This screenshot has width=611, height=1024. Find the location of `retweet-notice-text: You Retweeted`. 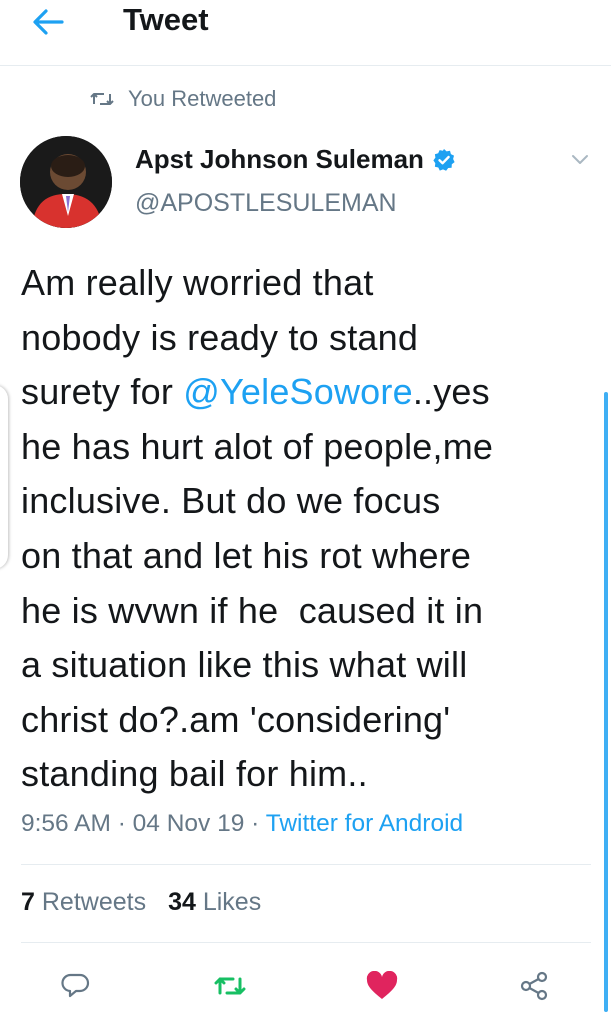

retweet-notice-text: You Retweeted is located at coordinates (202, 98).